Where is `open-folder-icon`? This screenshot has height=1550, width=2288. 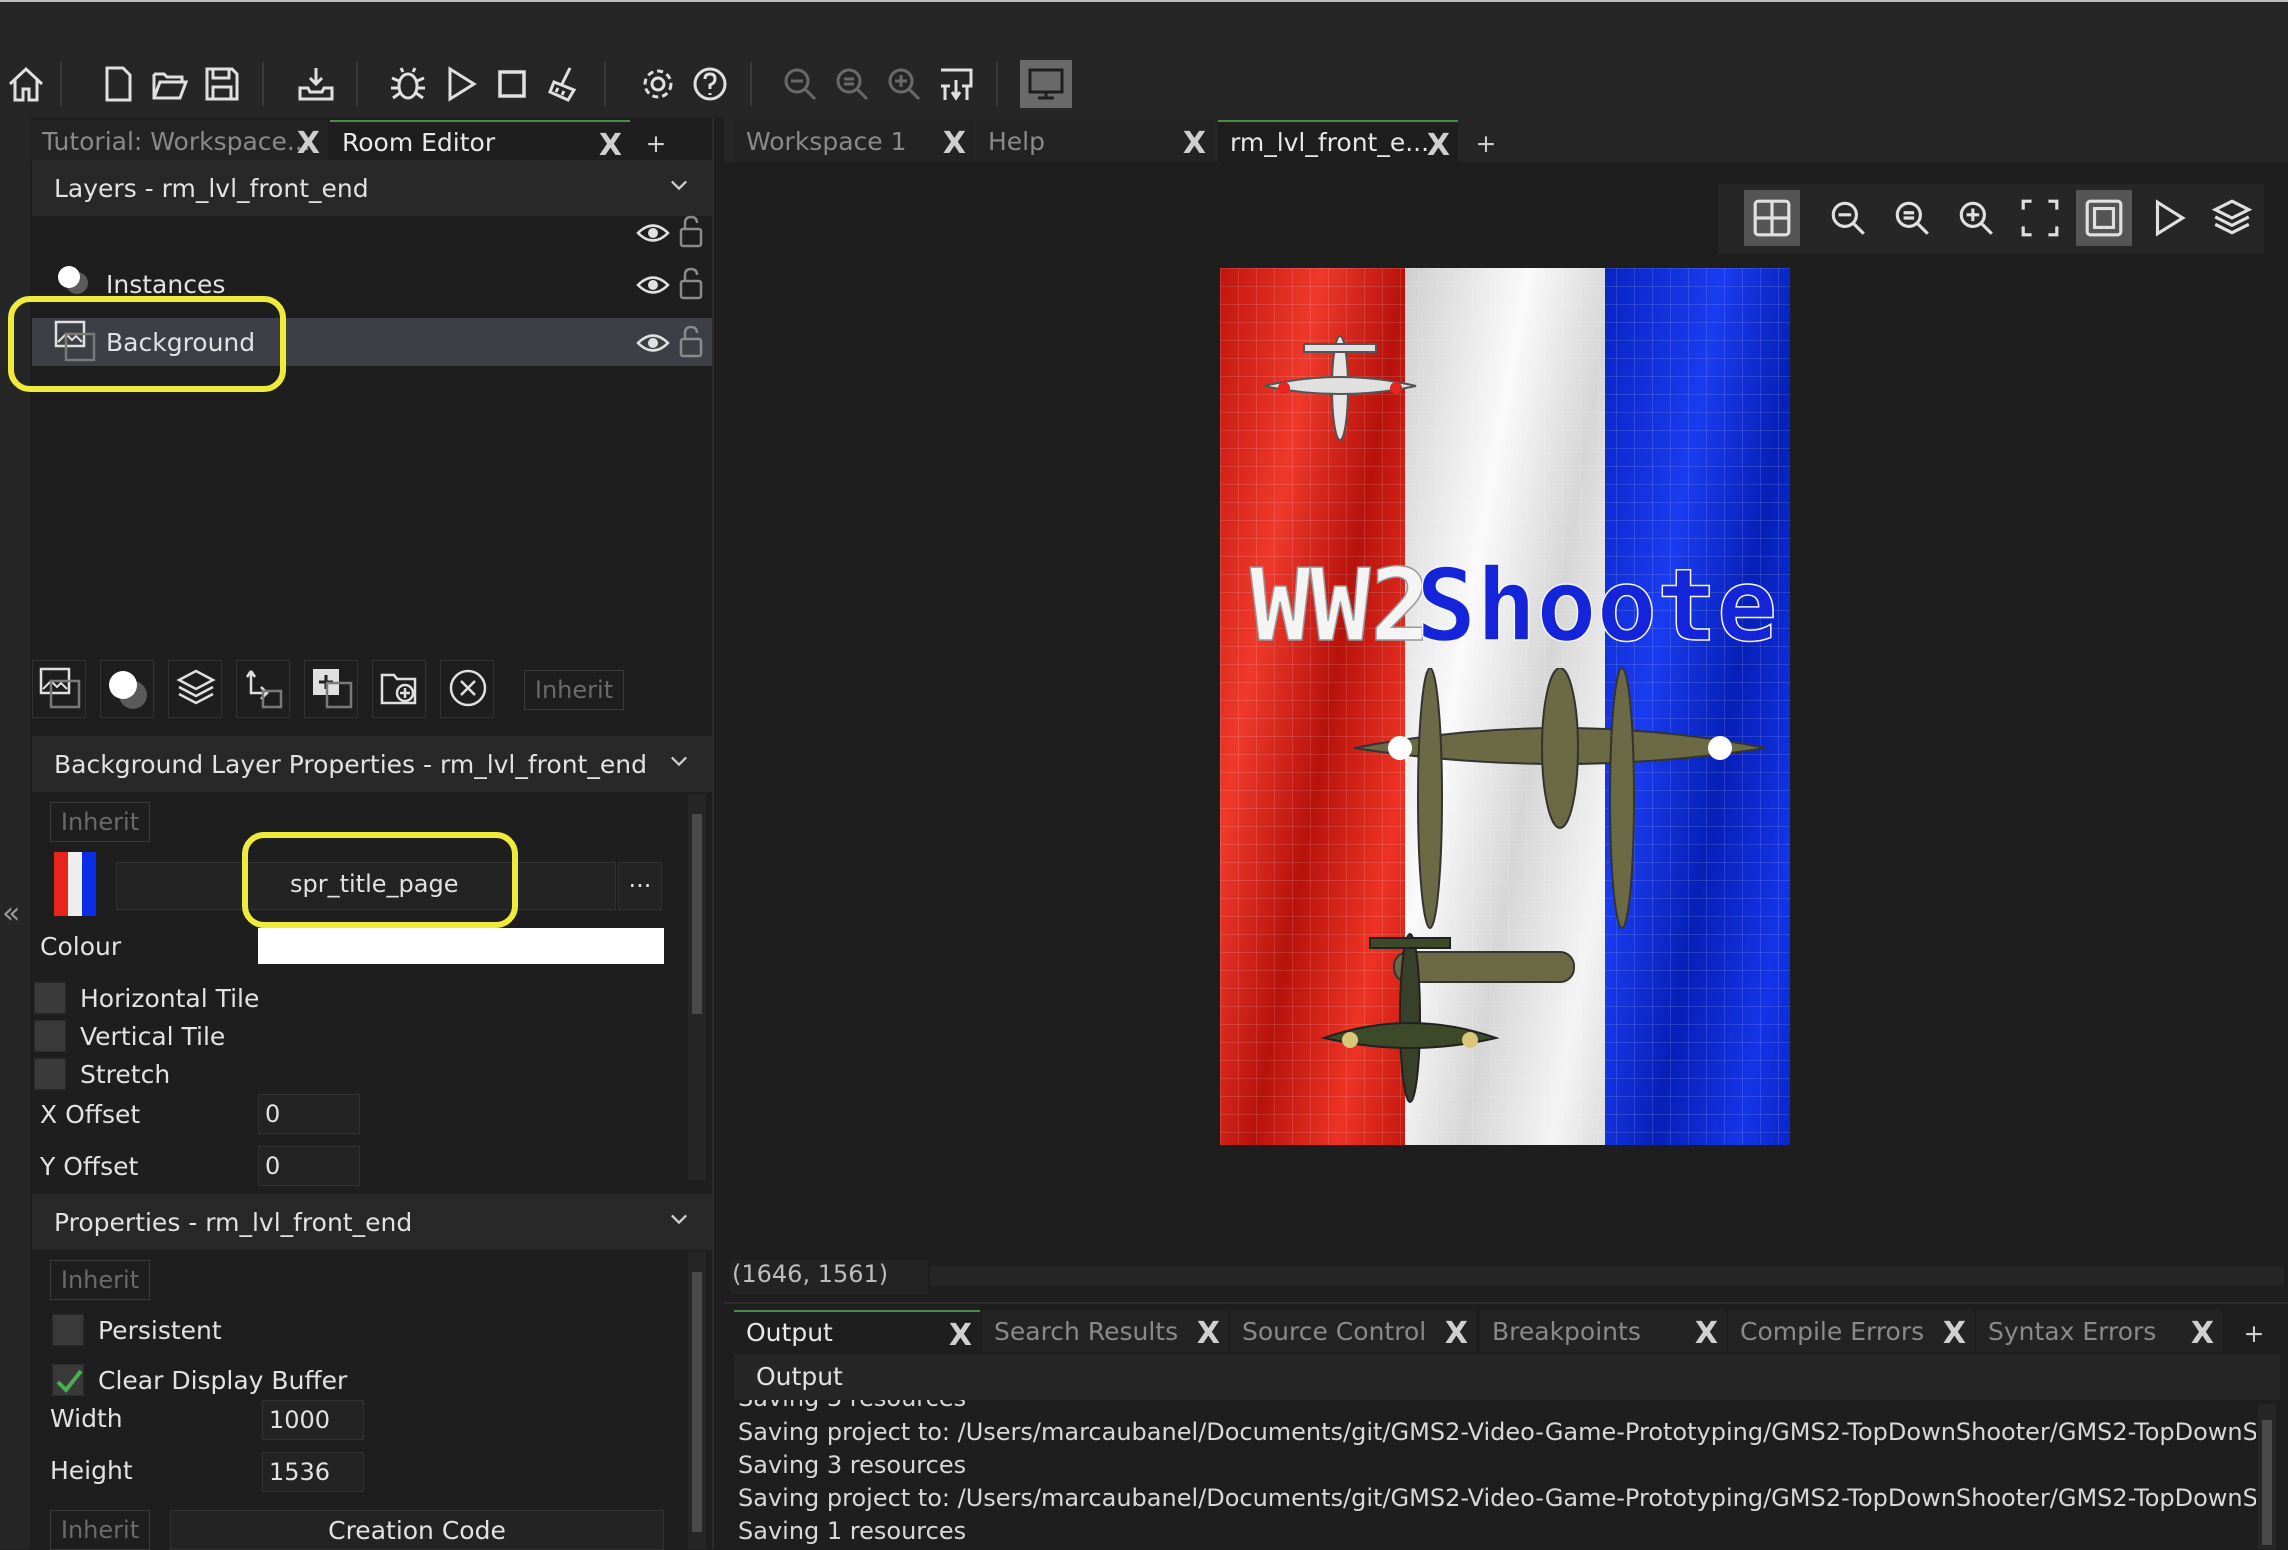 open-folder-icon is located at coordinates (170, 84).